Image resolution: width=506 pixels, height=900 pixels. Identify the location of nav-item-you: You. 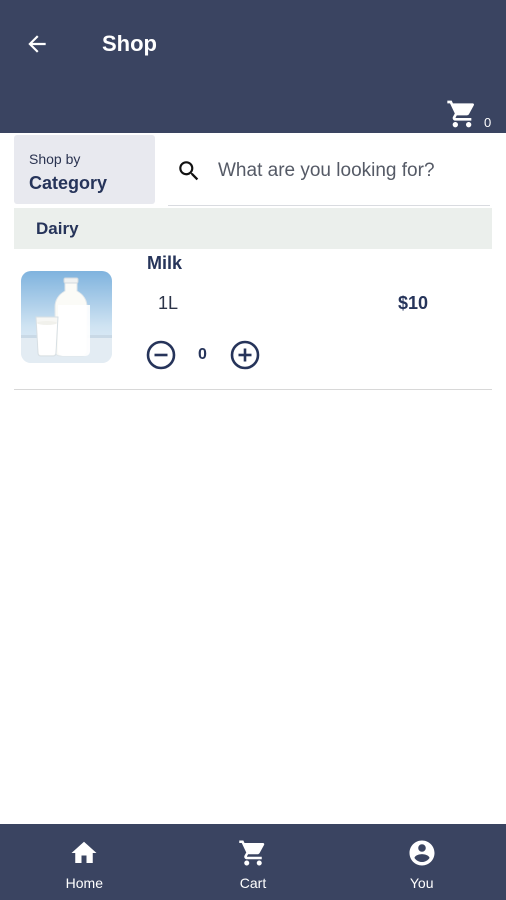
(421, 862).